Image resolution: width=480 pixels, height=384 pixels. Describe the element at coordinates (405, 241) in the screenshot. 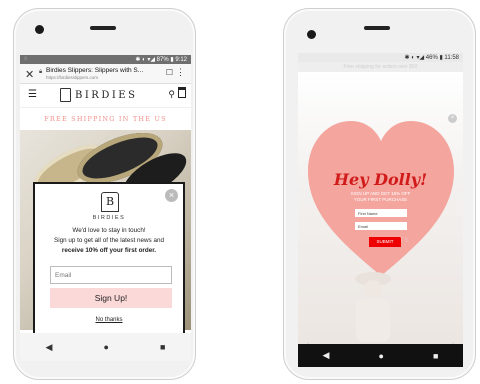

I see `background-heading-fragment: TS` at that location.